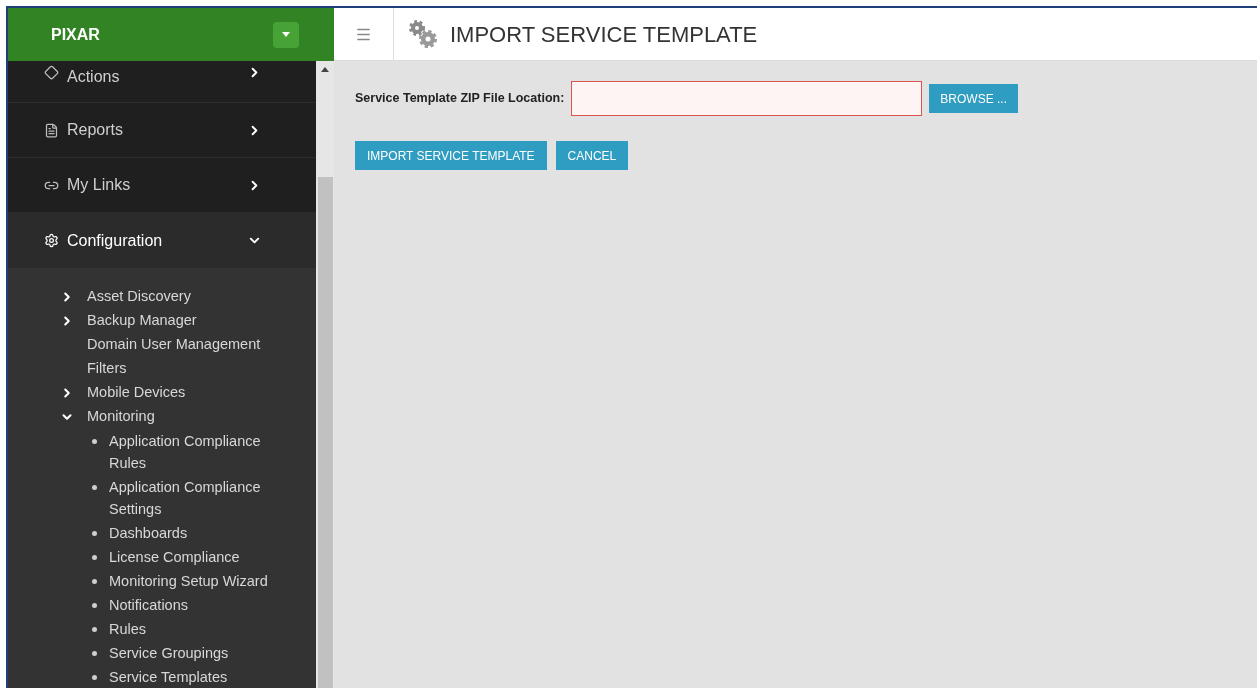 The height and width of the screenshot is (688, 1257). I want to click on menu-item: Service Templates, so click(199, 677).